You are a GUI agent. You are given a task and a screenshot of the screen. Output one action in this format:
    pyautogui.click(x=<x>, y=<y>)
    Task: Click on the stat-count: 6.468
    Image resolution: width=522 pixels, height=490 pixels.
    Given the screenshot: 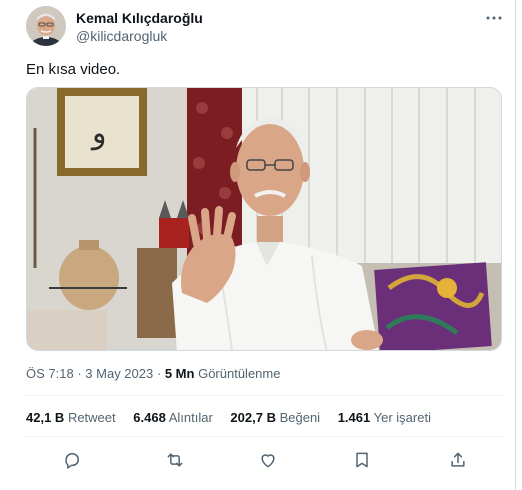 What is the action you would take?
    pyautogui.click(x=149, y=417)
    